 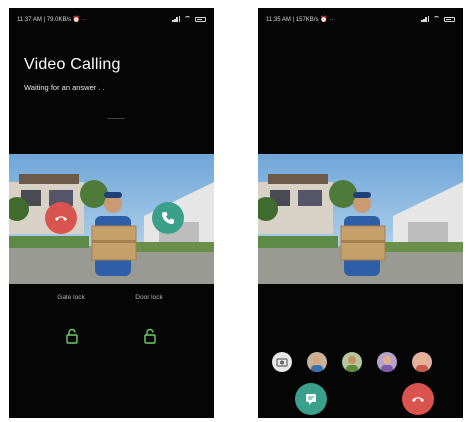 I want to click on accept-button, so click(x=168, y=218).